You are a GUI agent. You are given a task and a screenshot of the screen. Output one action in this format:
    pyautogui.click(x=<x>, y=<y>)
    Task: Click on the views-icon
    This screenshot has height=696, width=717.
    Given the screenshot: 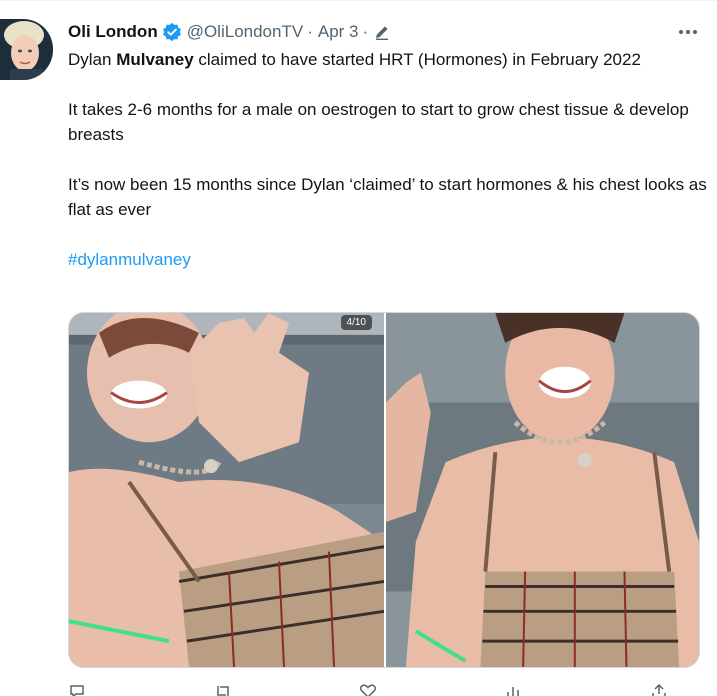 What is the action you would take?
    pyautogui.click(x=514, y=690)
    